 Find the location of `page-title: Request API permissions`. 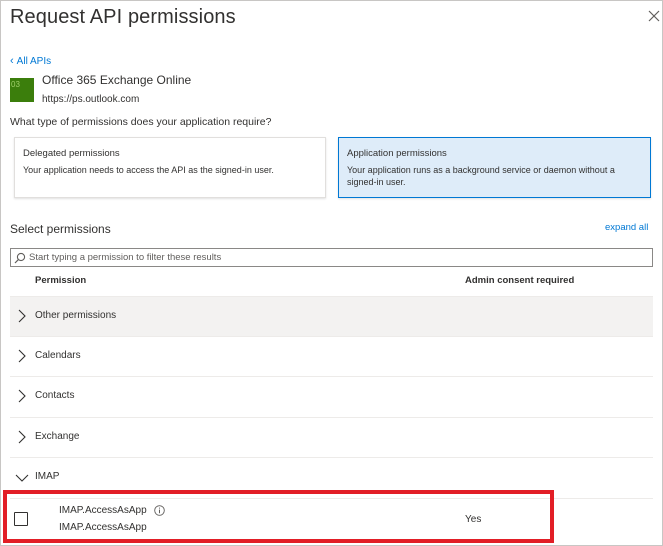

page-title: Request API permissions is located at coordinates (123, 17).